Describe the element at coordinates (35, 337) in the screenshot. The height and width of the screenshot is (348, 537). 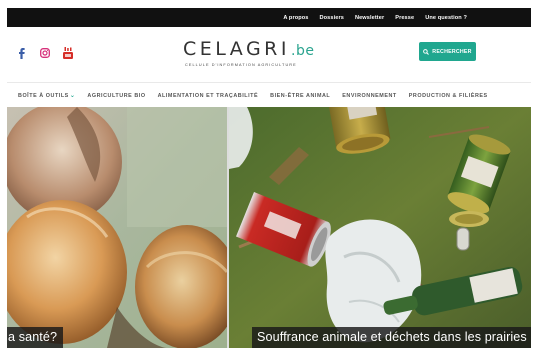
I see `slide-caption: a santé?` at that location.